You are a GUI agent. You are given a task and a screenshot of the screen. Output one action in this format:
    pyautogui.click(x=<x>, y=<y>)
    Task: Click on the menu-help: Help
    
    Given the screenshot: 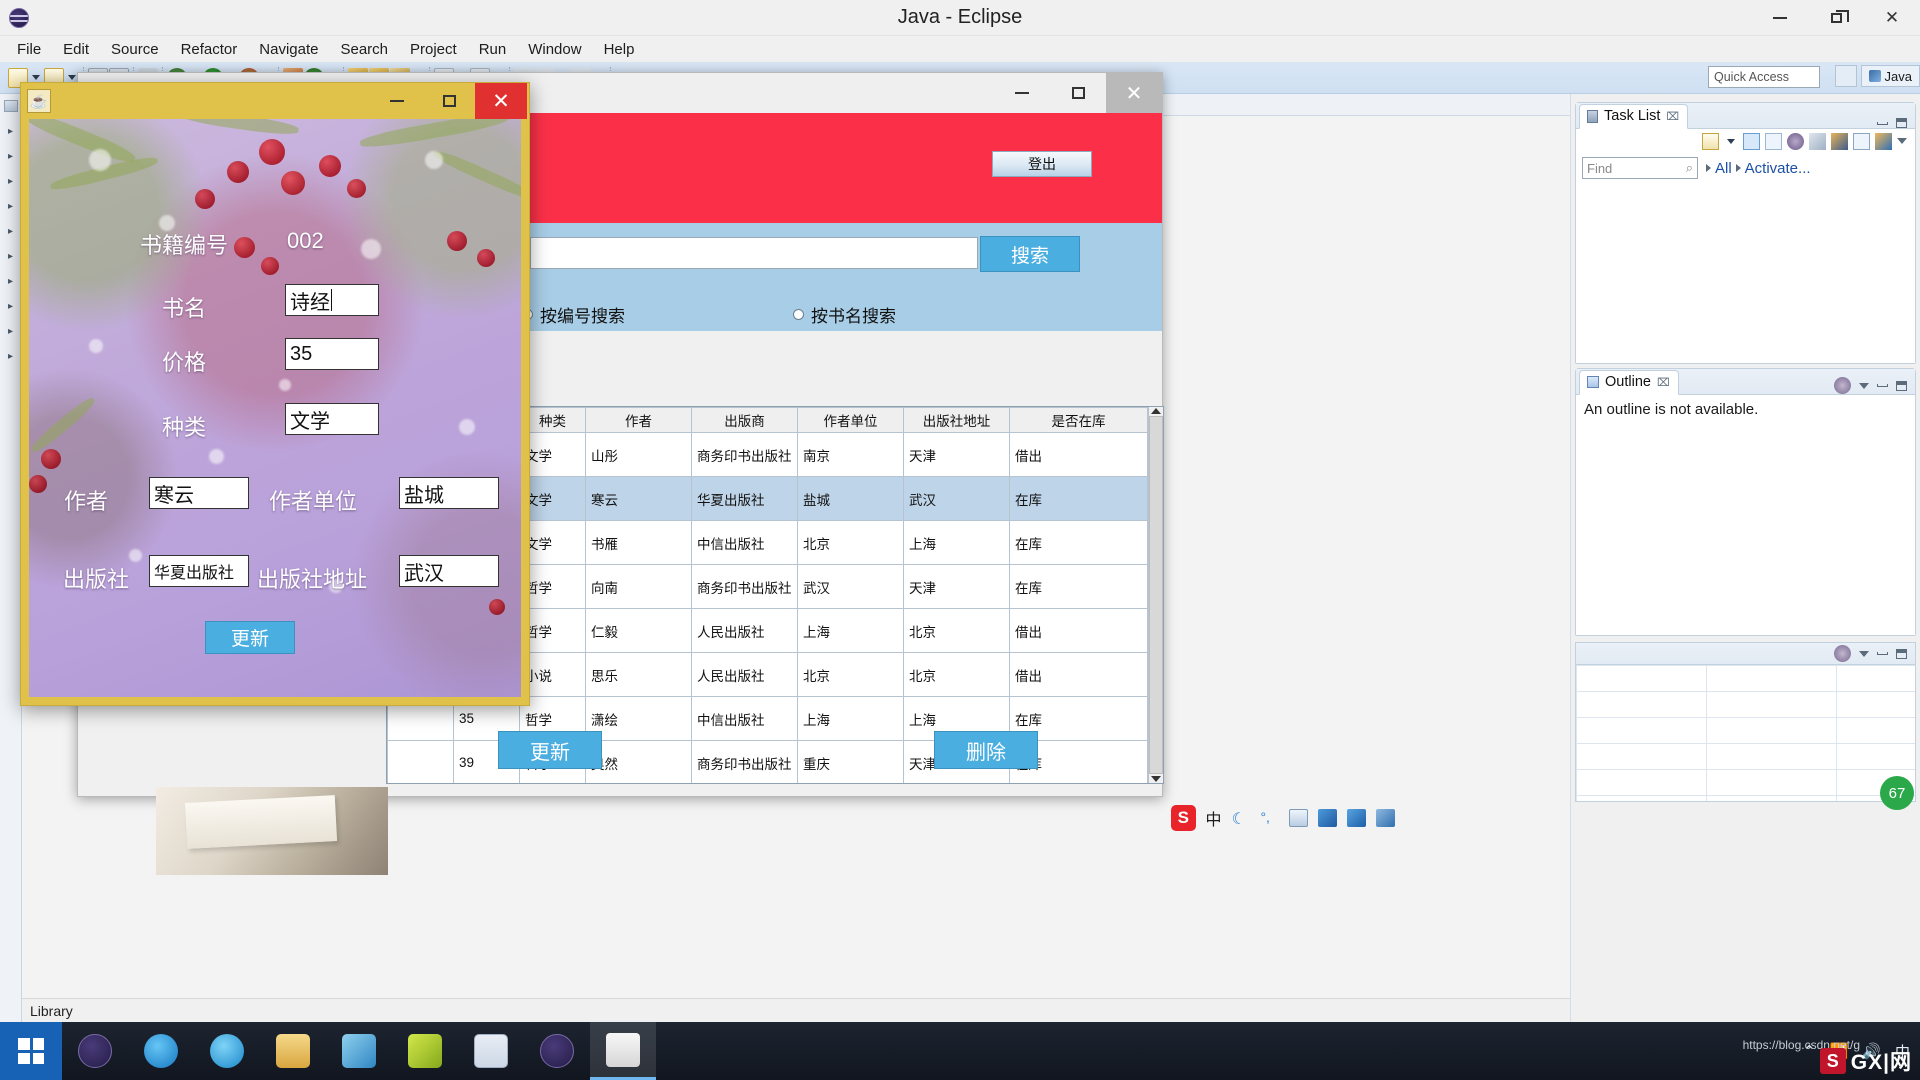 What is the action you would take?
    pyautogui.click(x=619, y=49)
    